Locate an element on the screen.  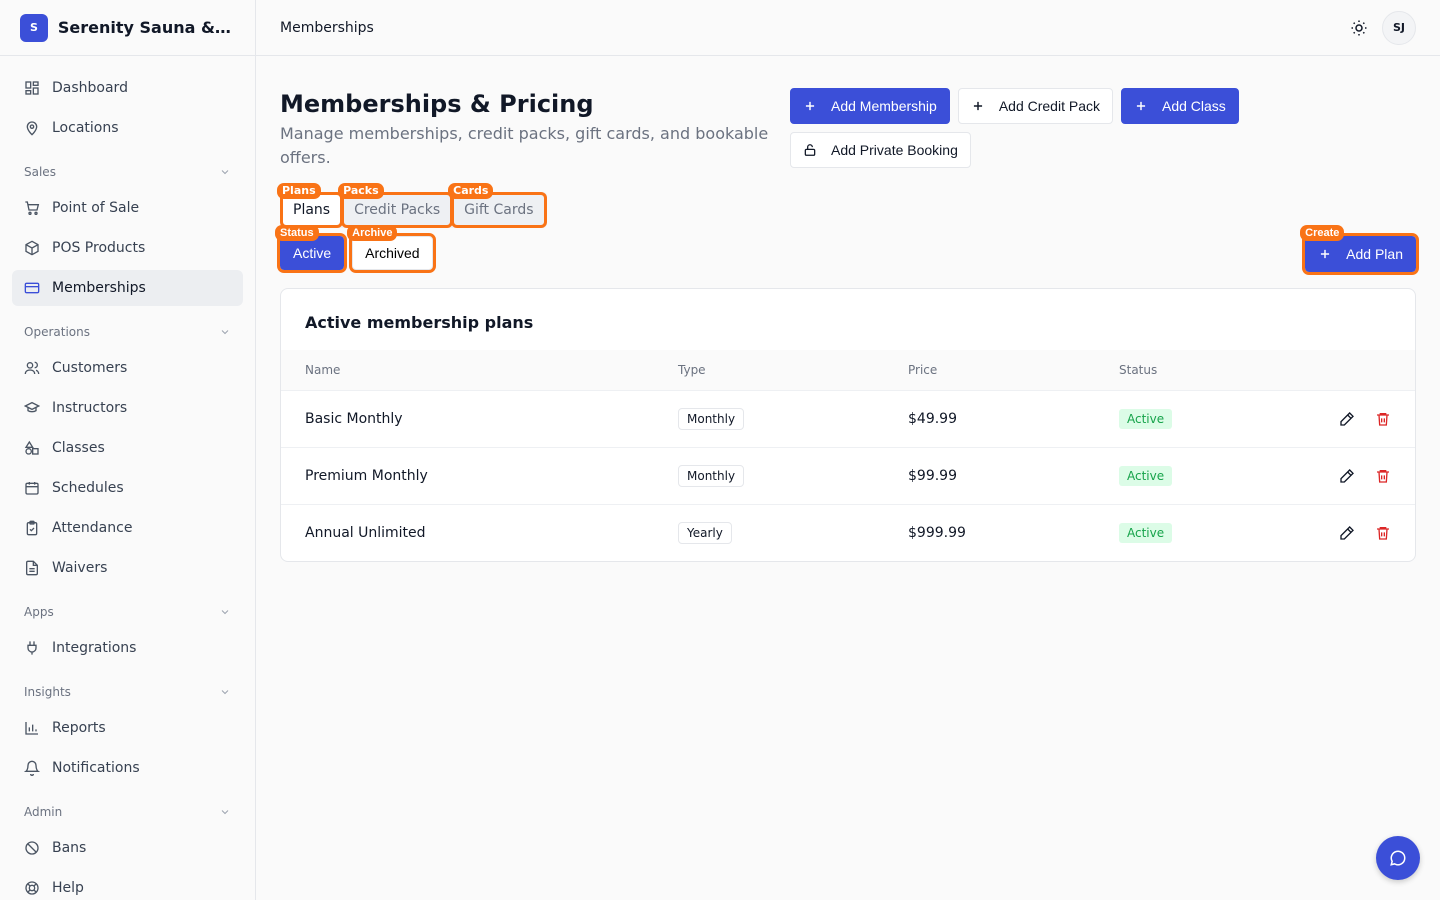
plan-type-pill: Yearly is located at coordinates (705, 532).